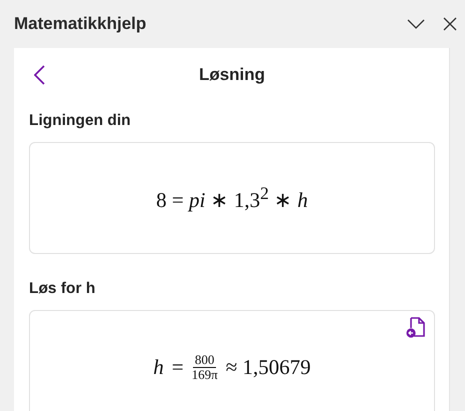 The width and height of the screenshot is (465, 411). What do you see at coordinates (232, 198) in the screenshot?
I see `equation: 8 = pi ∗ 1,3$^{2}$ ∗ h` at bounding box center [232, 198].